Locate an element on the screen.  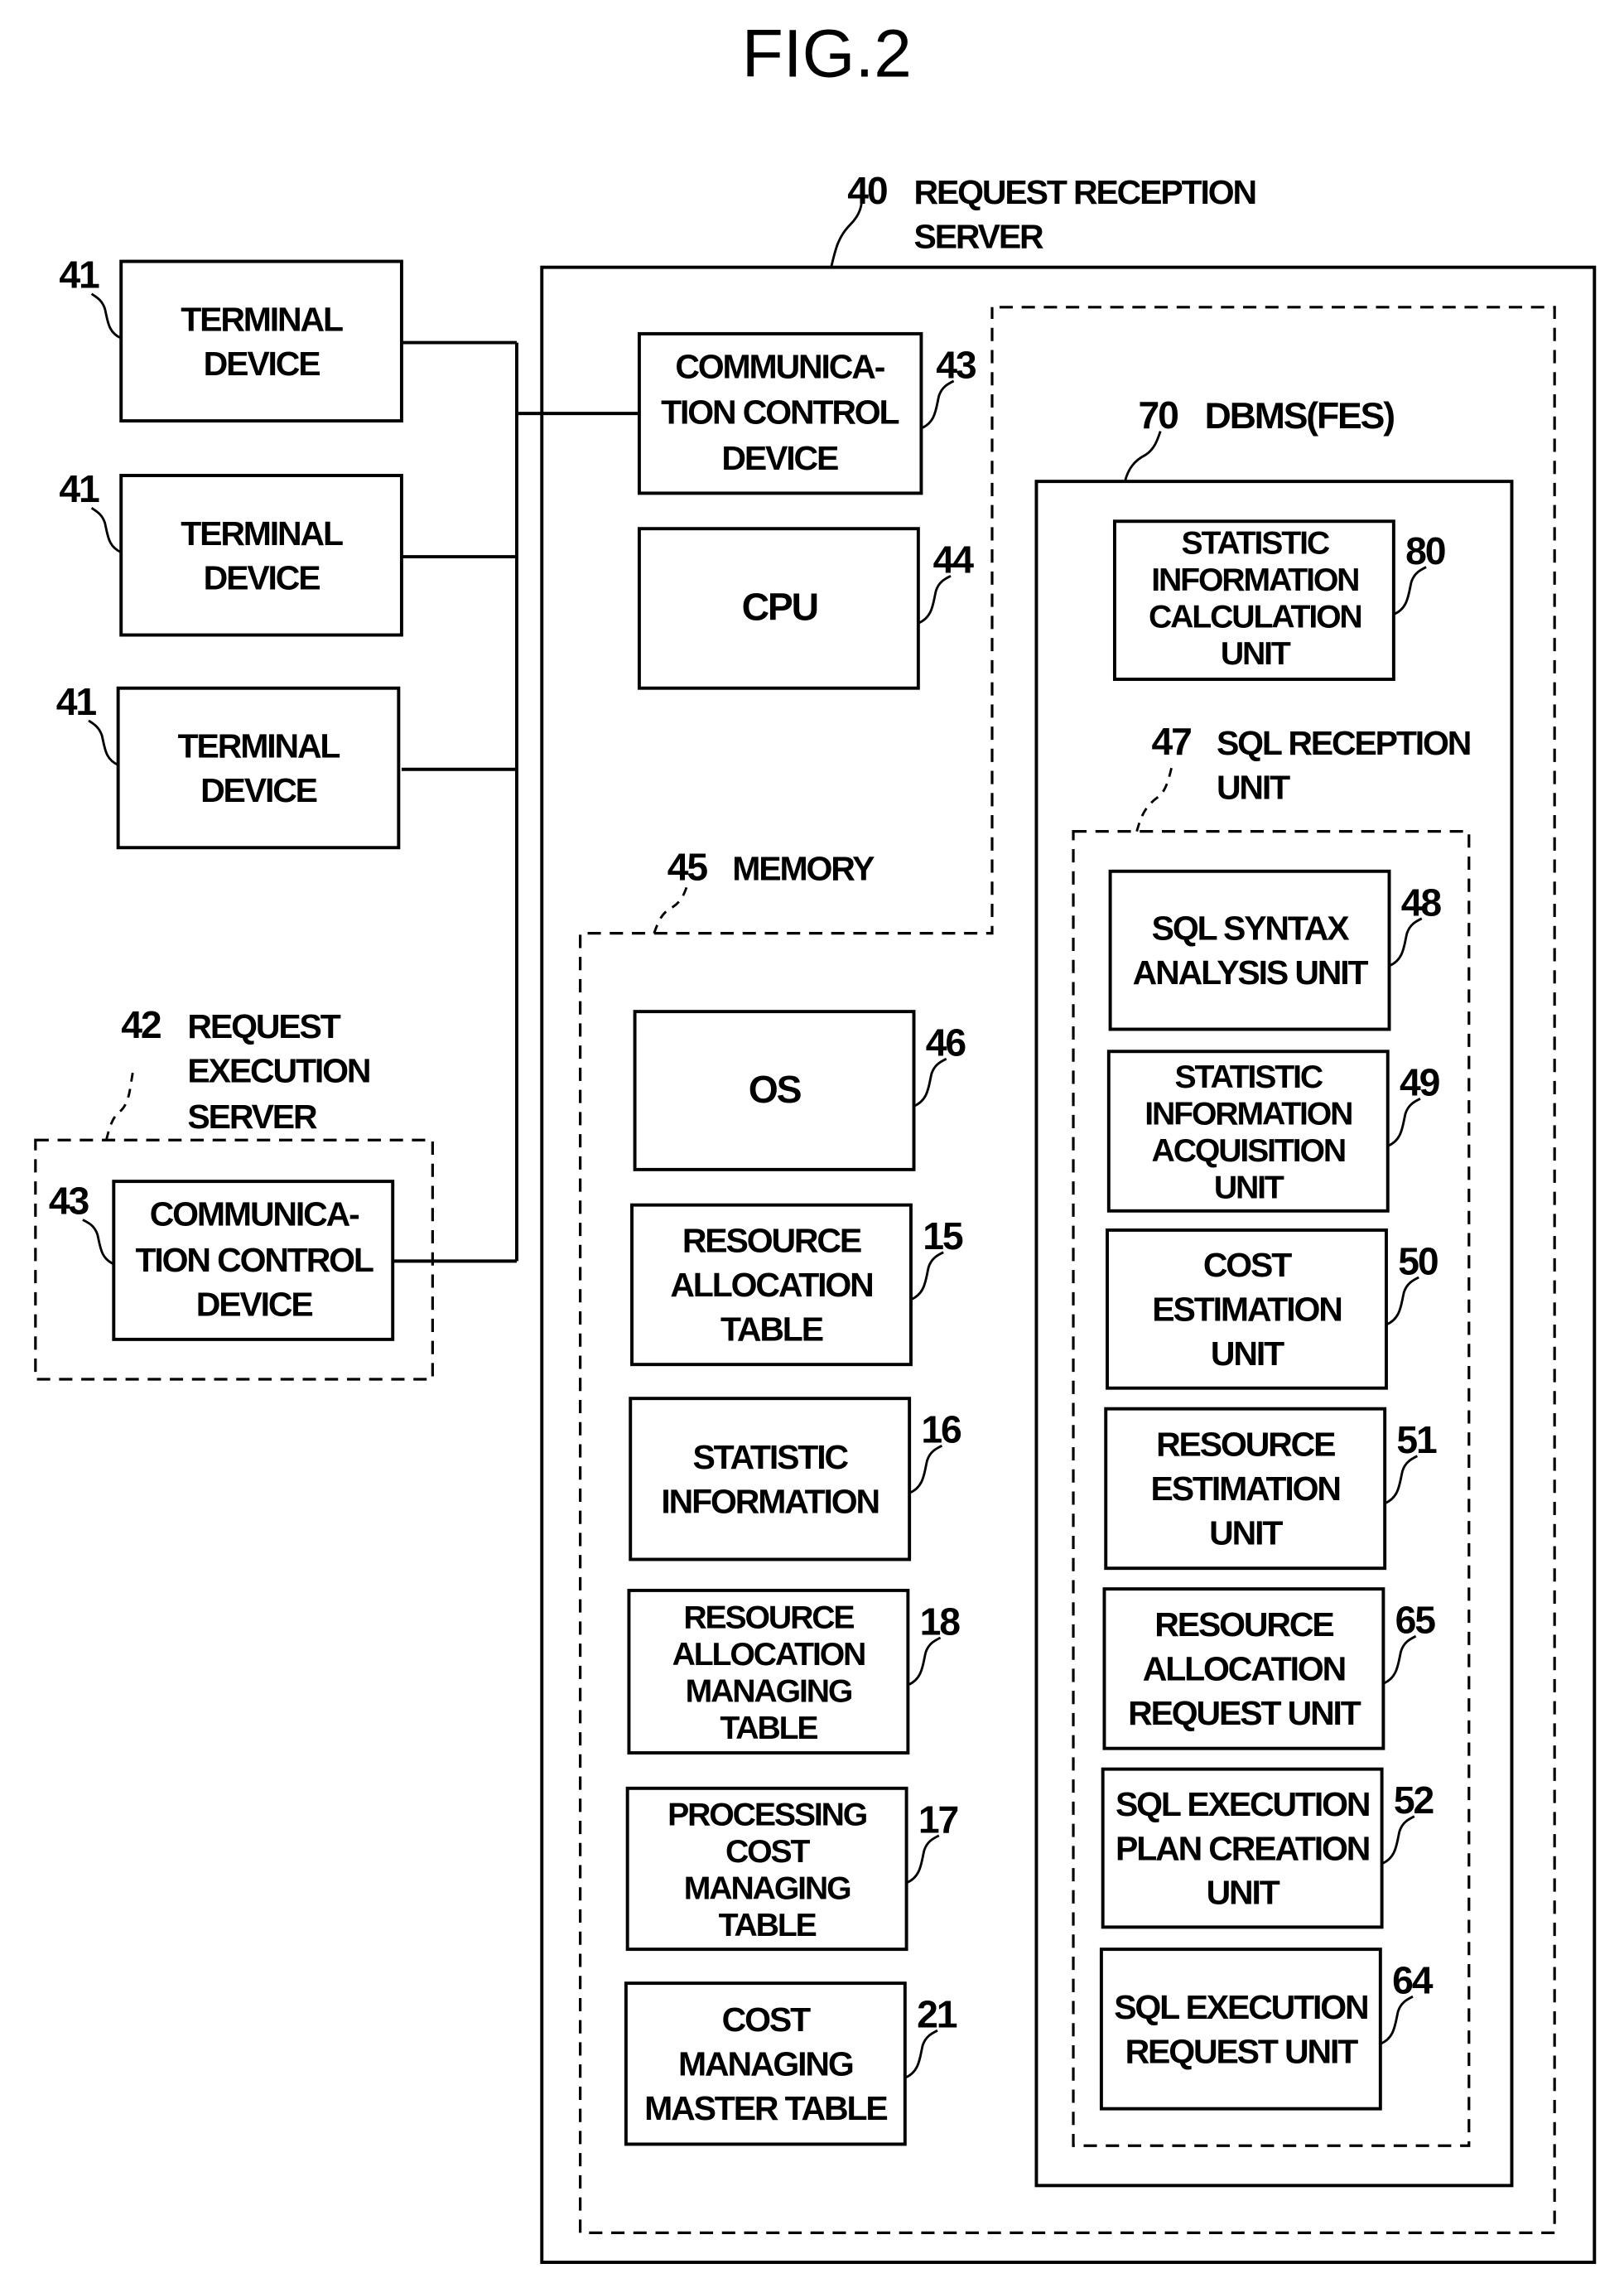
request-reception-server-label-line2: SERVER is located at coordinates (979, 236).